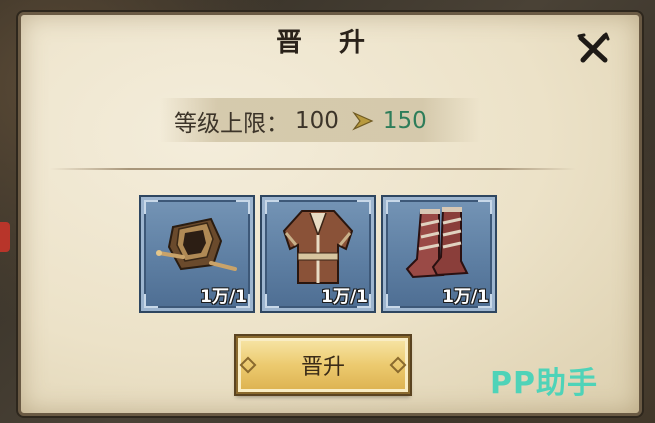 The width and height of the screenshot is (655, 423). Describe the element at coordinates (196, 244) in the screenshot. I see `bracer-icon` at that location.